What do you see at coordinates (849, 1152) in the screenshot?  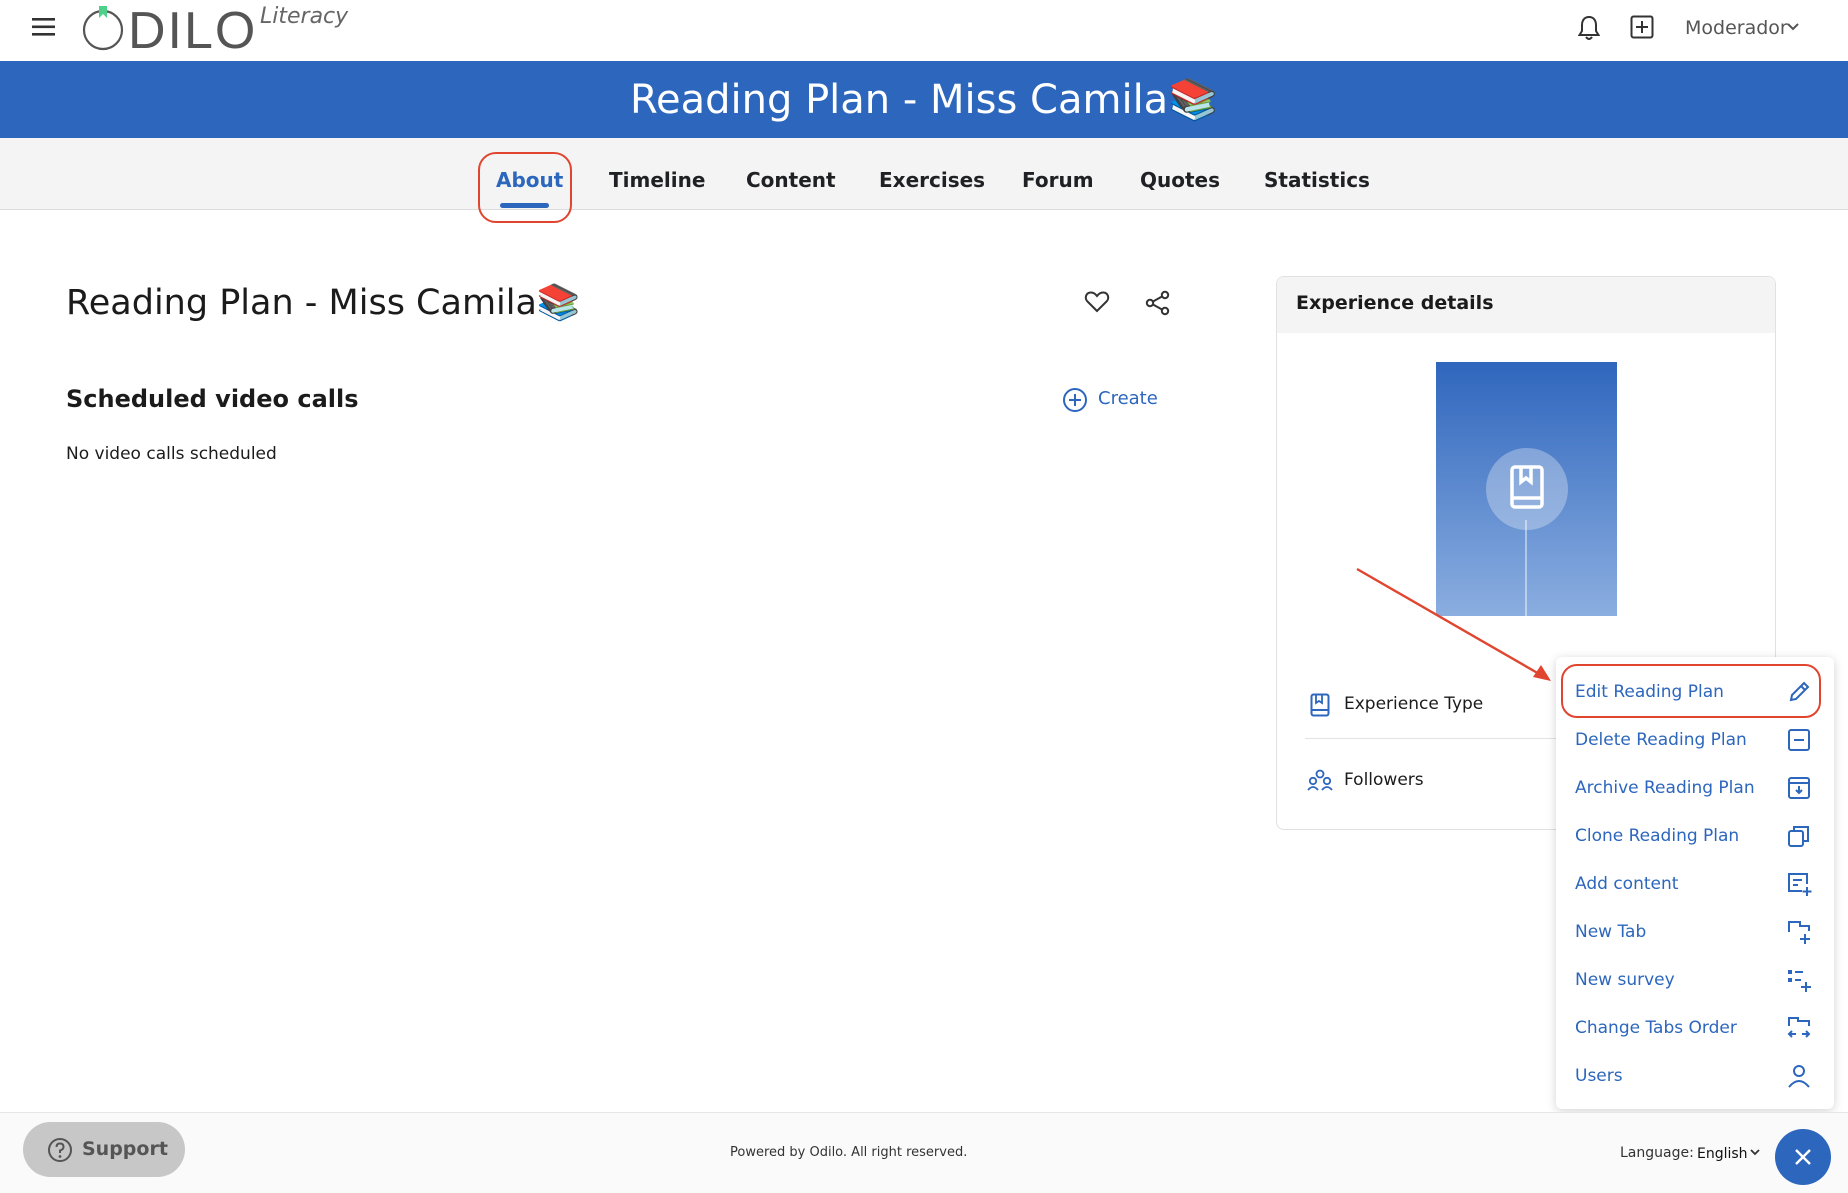 I see `copyright-text: Powered by Odilo. All right reserved.` at bounding box center [849, 1152].